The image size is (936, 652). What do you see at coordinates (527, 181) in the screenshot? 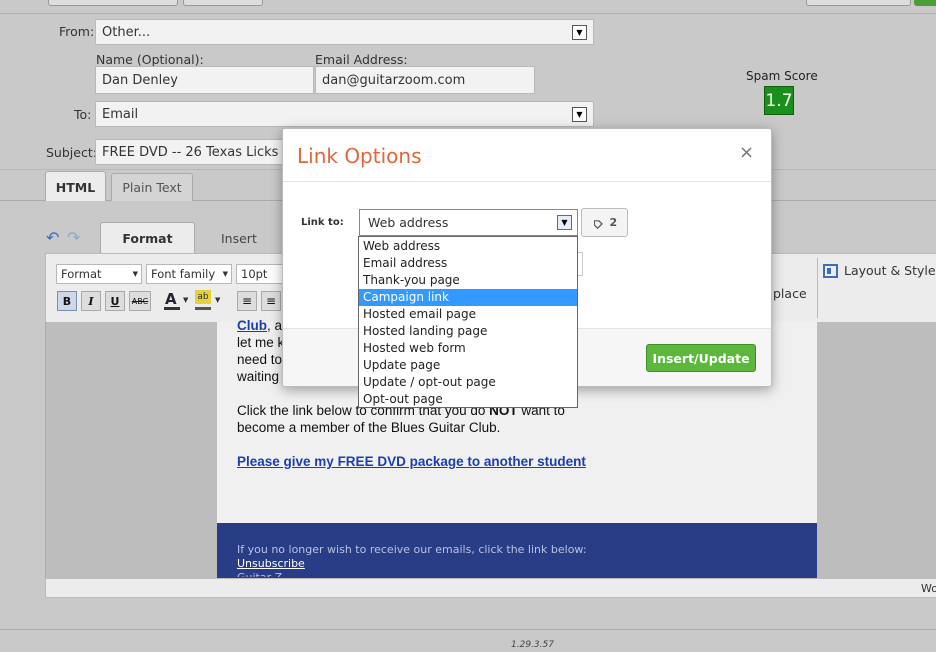
I see `modal-header-divider` at bounding box center [527, 181].